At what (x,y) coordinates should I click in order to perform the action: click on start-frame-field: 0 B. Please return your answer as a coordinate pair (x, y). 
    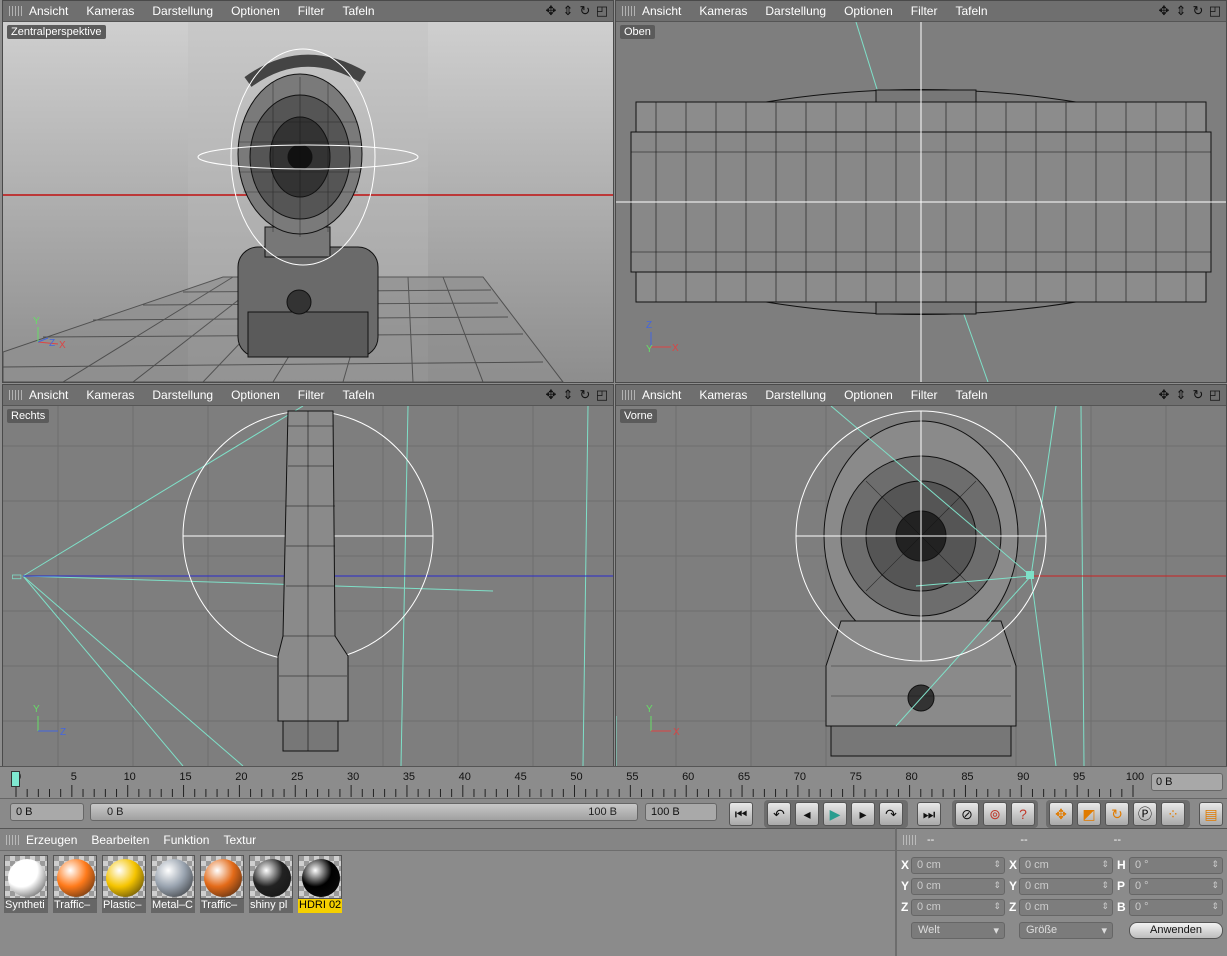
    Looking at the image, I should click on (47, 812).